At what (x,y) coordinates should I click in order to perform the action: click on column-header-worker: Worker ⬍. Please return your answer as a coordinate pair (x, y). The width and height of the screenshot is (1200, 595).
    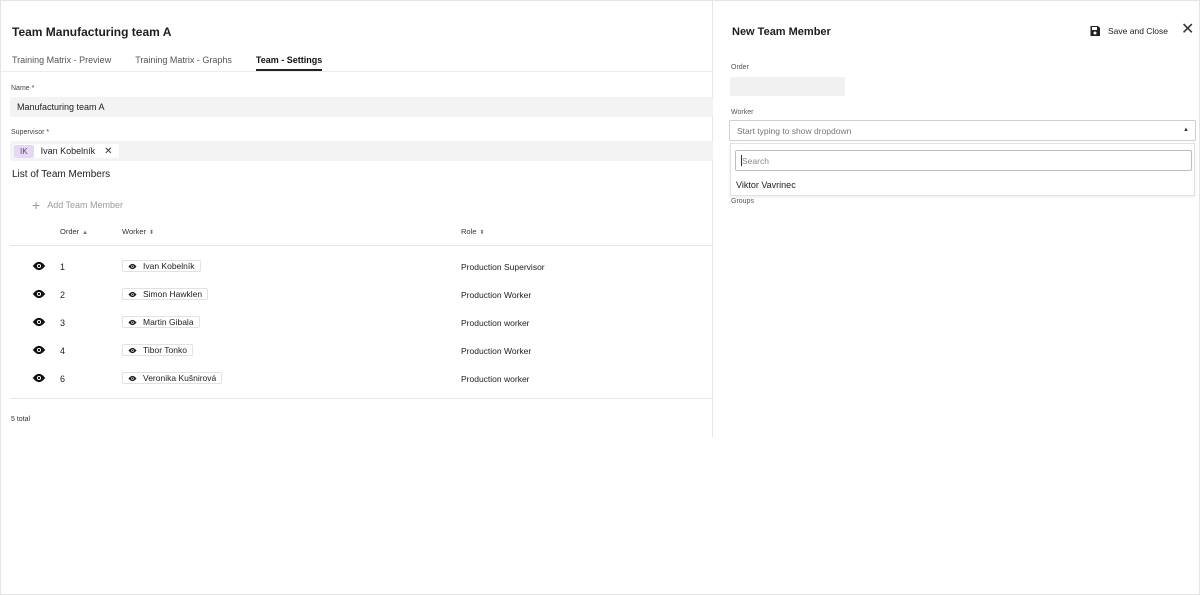
    Looking at the image, I should click on (138, 231).